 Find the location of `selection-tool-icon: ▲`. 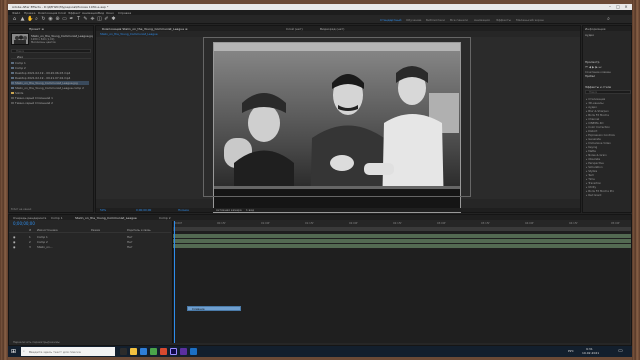

selection-tool-icon: ▲ is located at coordinates (22, 19).